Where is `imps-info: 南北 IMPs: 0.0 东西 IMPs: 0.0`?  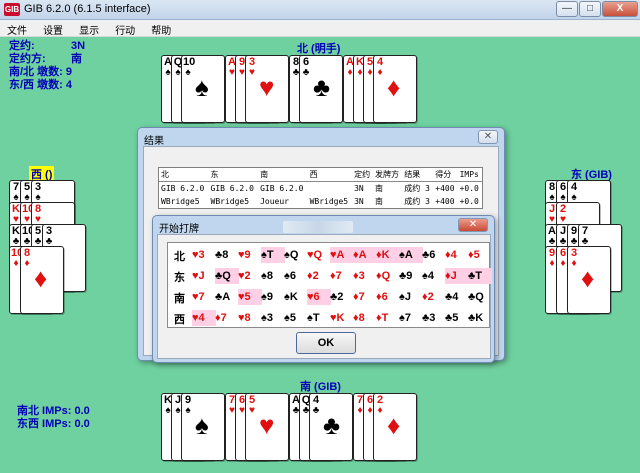 imps-info: 南北 IMPs: 0.0 东西 IMPs: 0.0 is located at coordinates (53, 418).